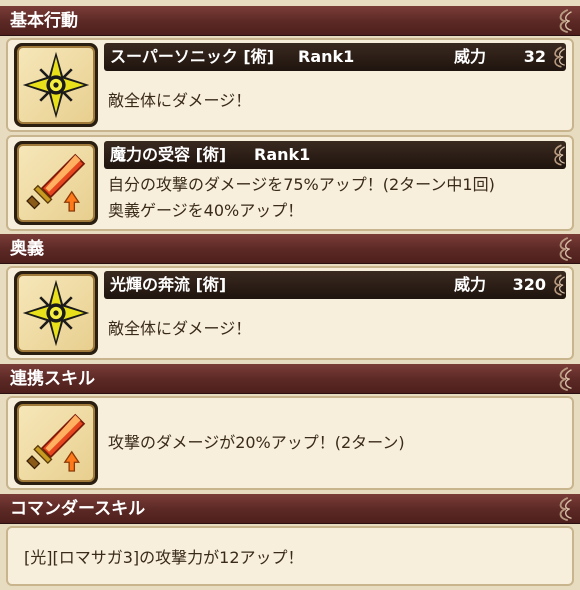 Image resolution: width=580 pixels, height=590 pixels. What do you see at coordinates (78, 509) in the screenshot?
I see `section-title-commander: コマンダースキル` at bounding box center [78, 509].